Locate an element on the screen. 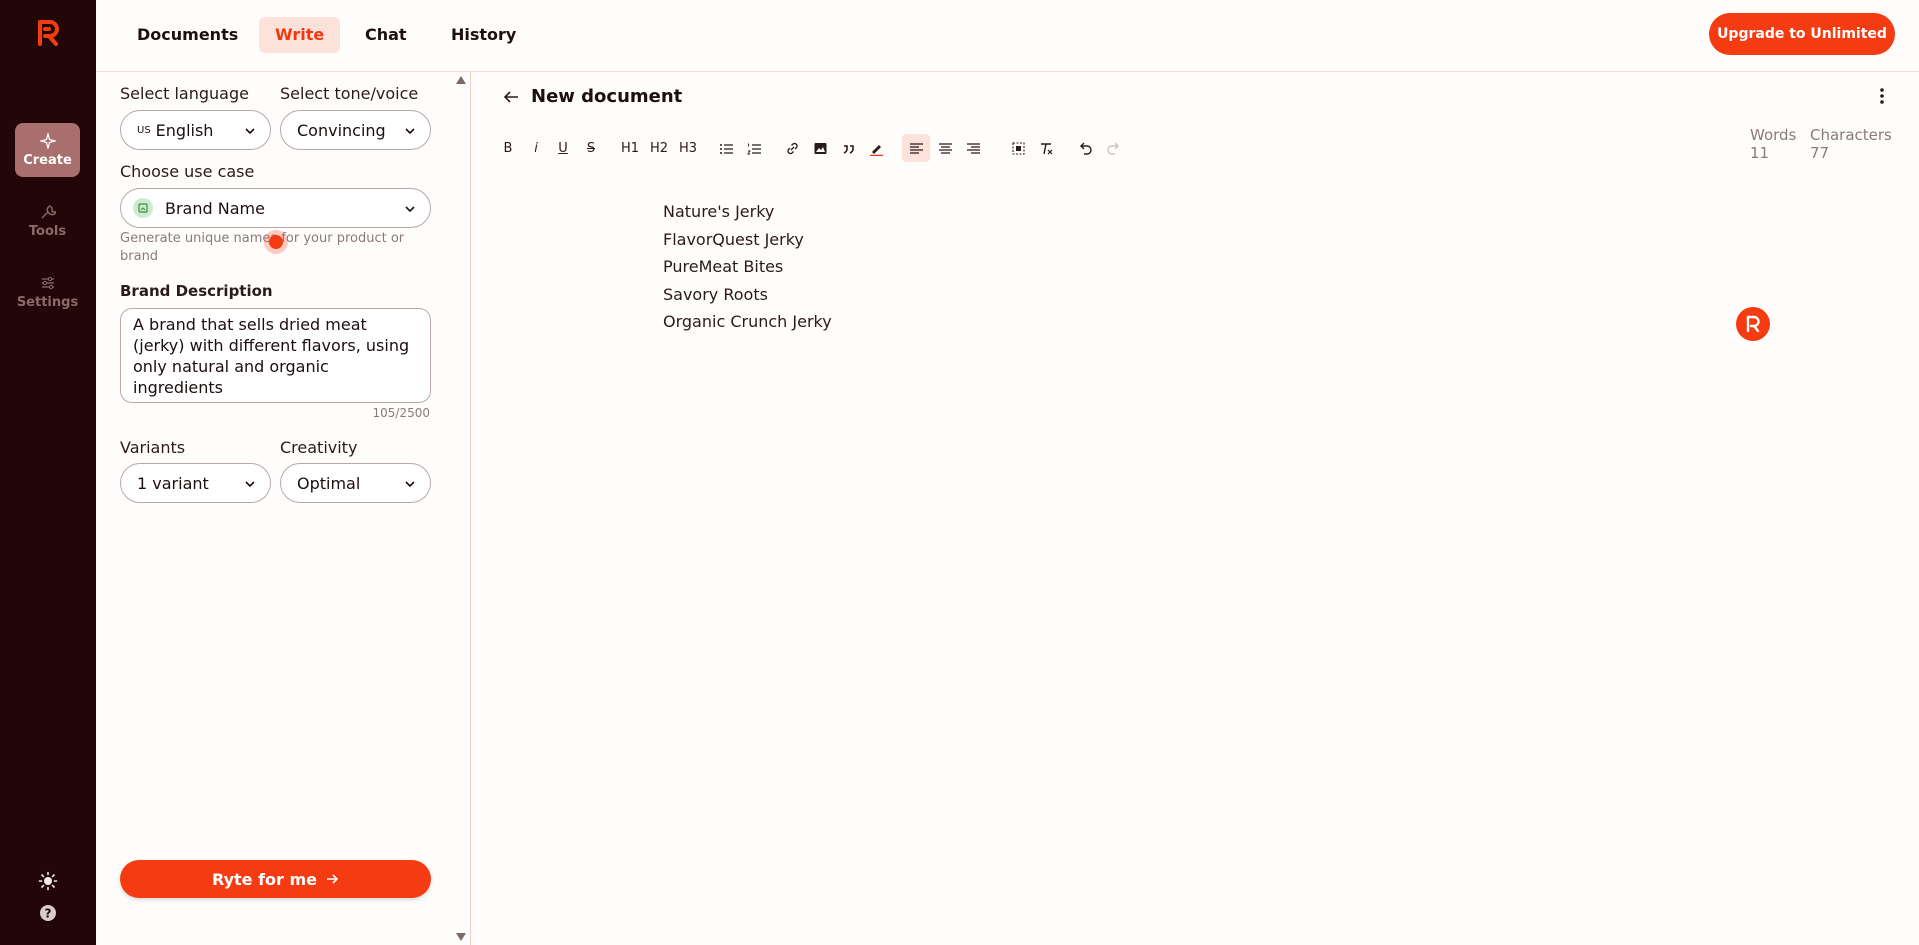 This screenshot has height=945, width=1919. document-line: PureMeat Bites is located at coordinates (747, 267).